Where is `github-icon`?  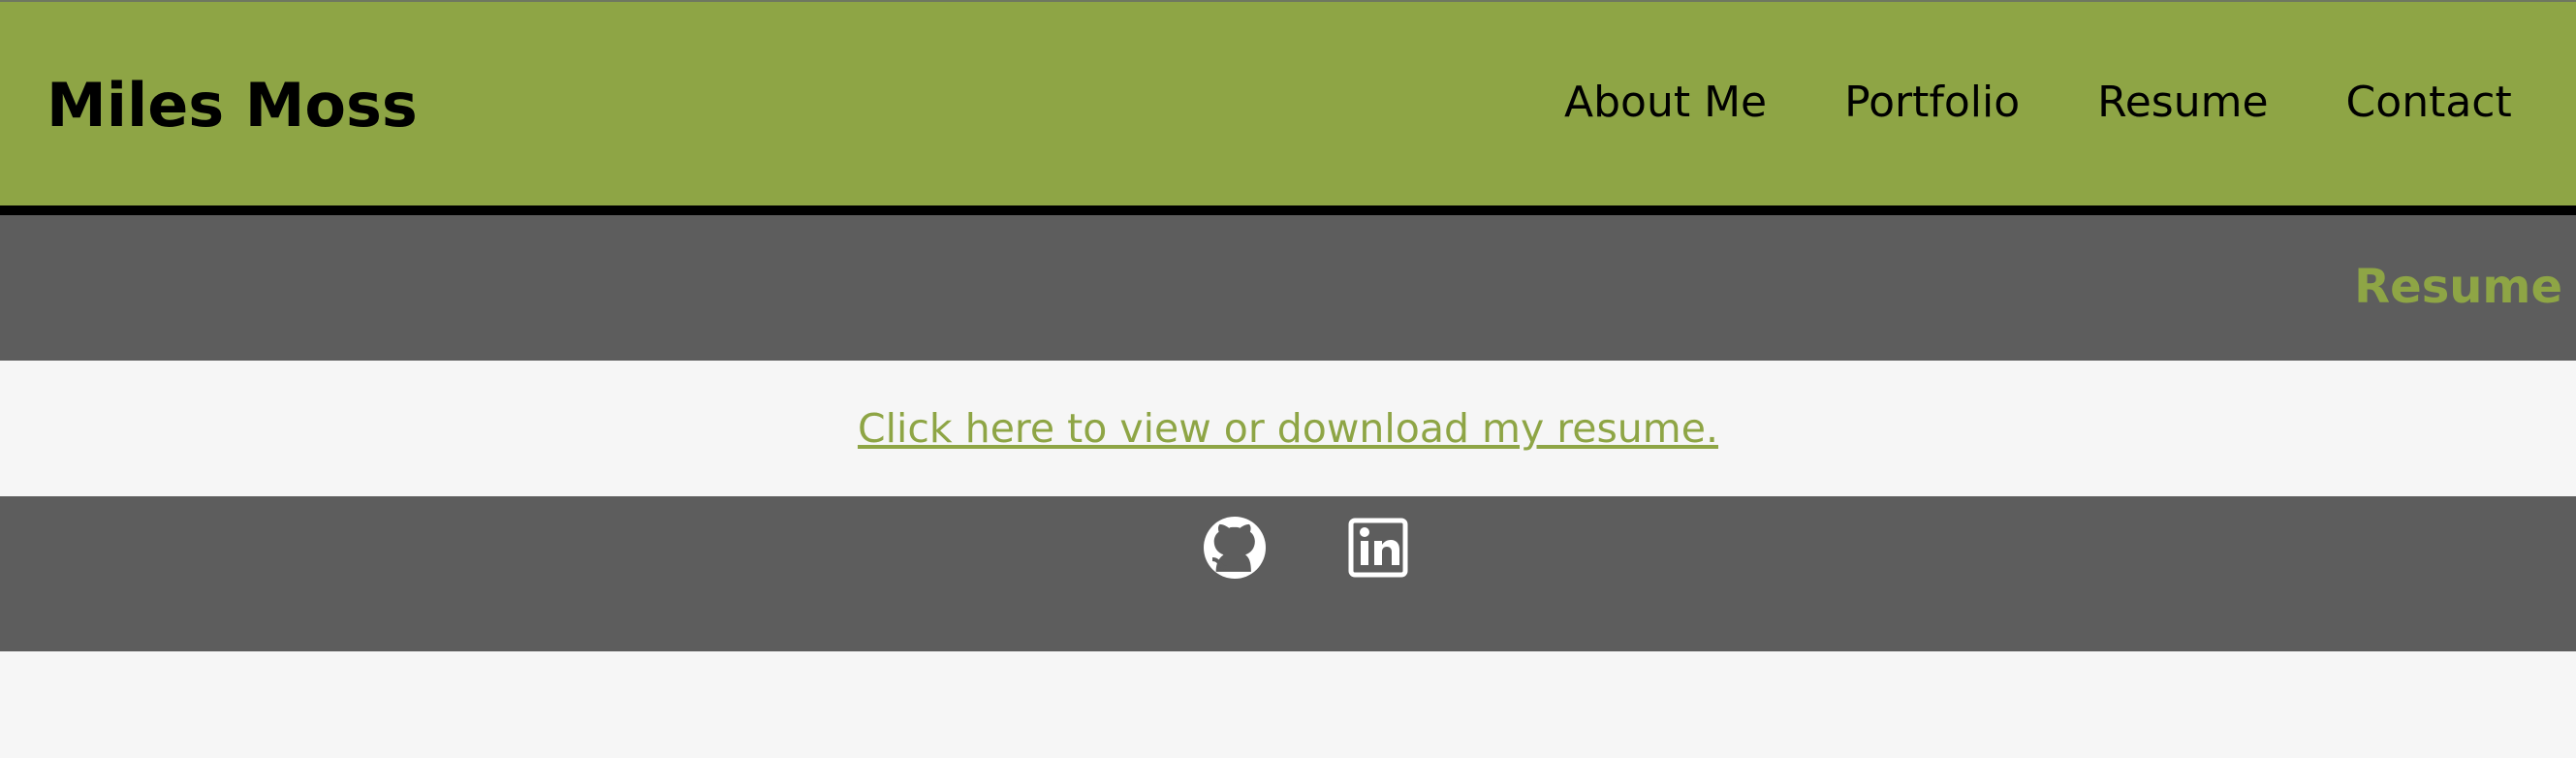 github-icon is located at coordinates (1235, 548).